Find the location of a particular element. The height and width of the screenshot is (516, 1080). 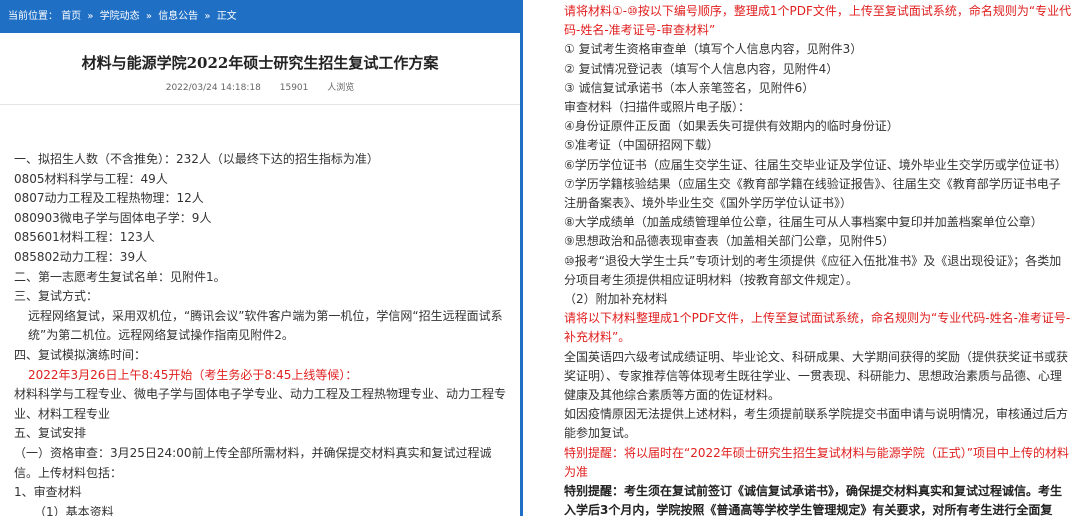

divider is located at coordinates (260, 104).